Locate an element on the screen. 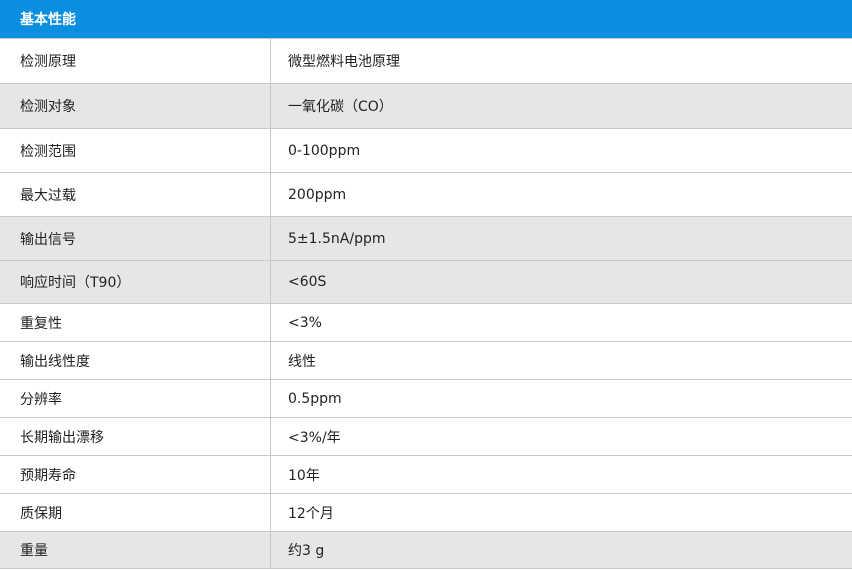 The height and width of the screenshot is (571, 852). row-value: 200ppm is located at coordinates (317, 194).